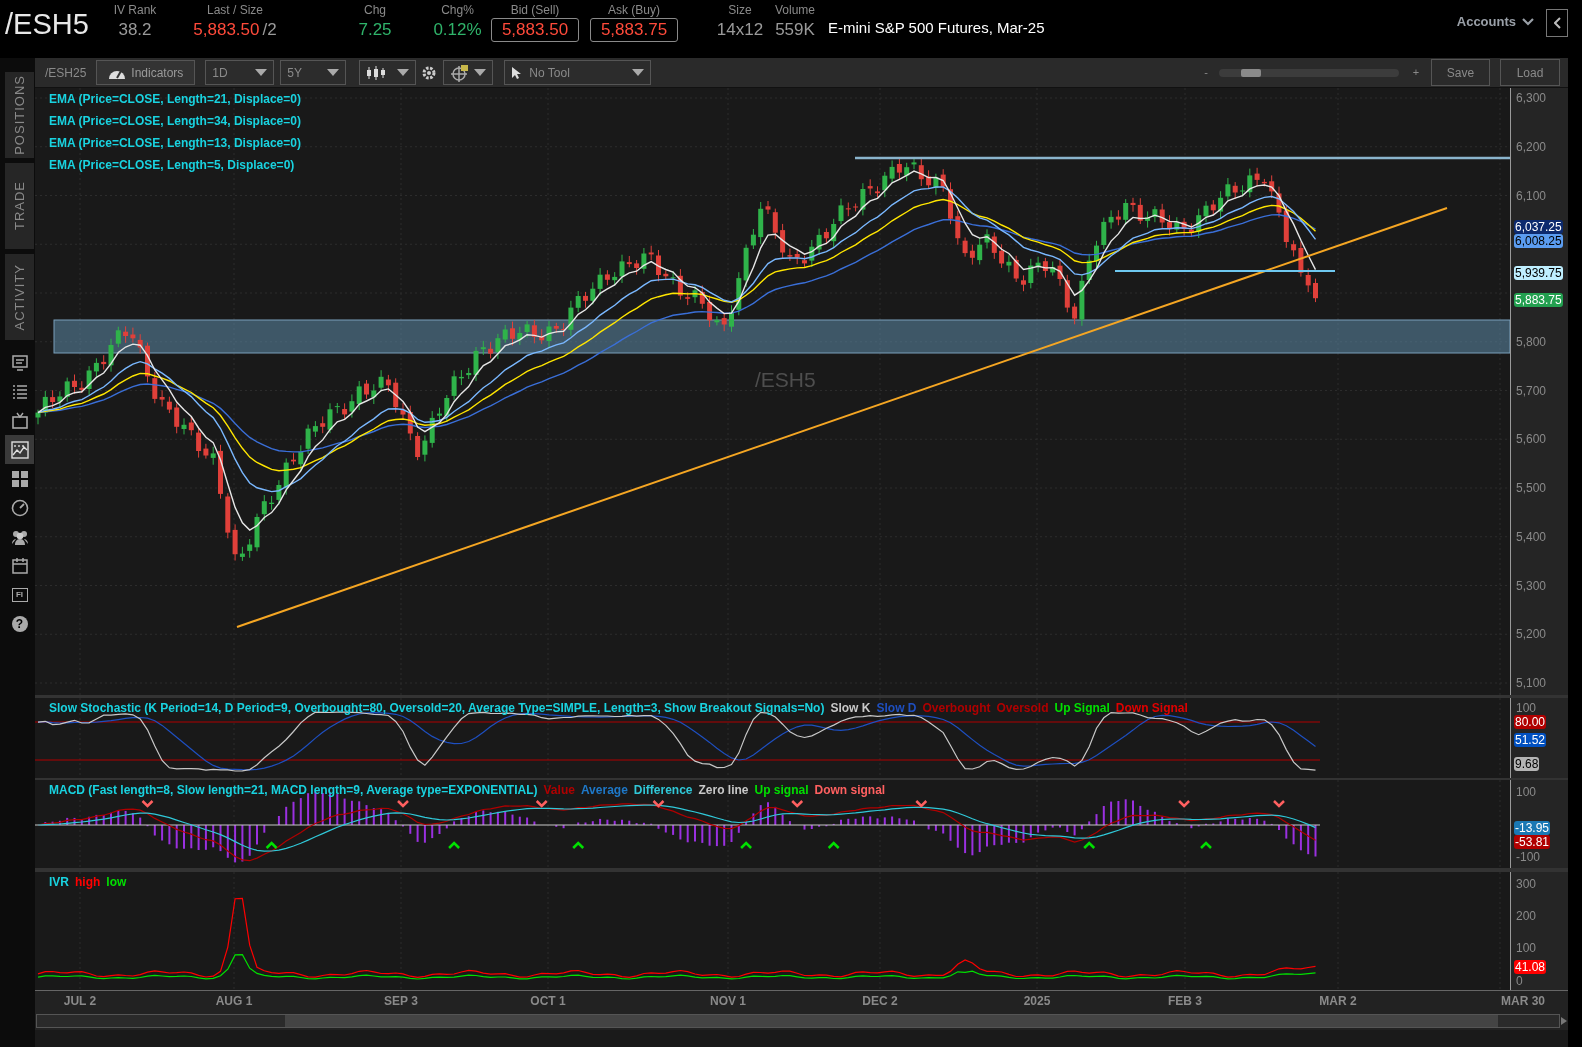  I want to click on axis-label: 300, so click(1526, 884).